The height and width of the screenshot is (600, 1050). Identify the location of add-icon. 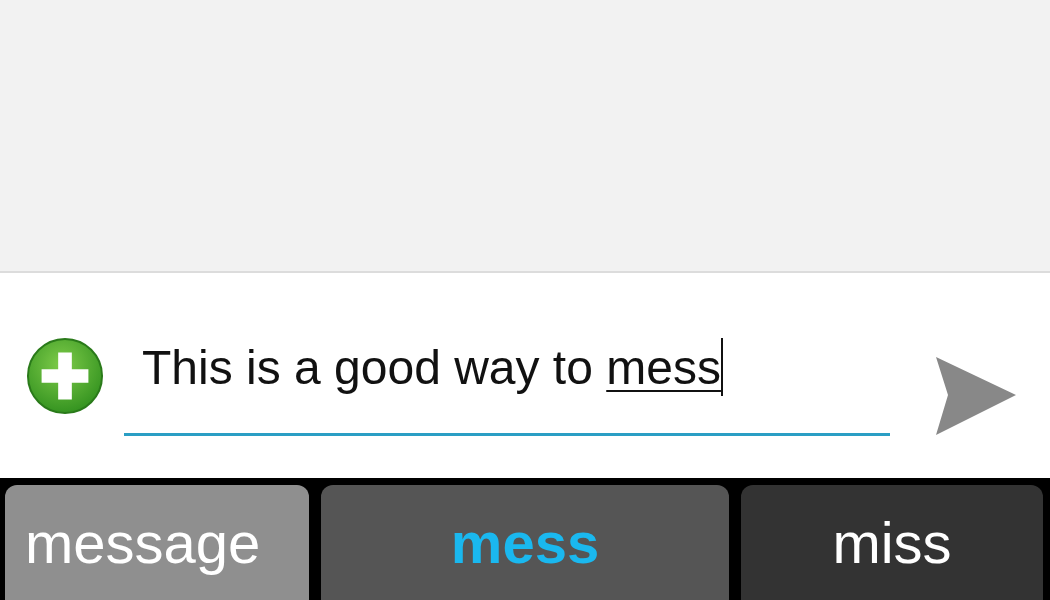
(65, 375).